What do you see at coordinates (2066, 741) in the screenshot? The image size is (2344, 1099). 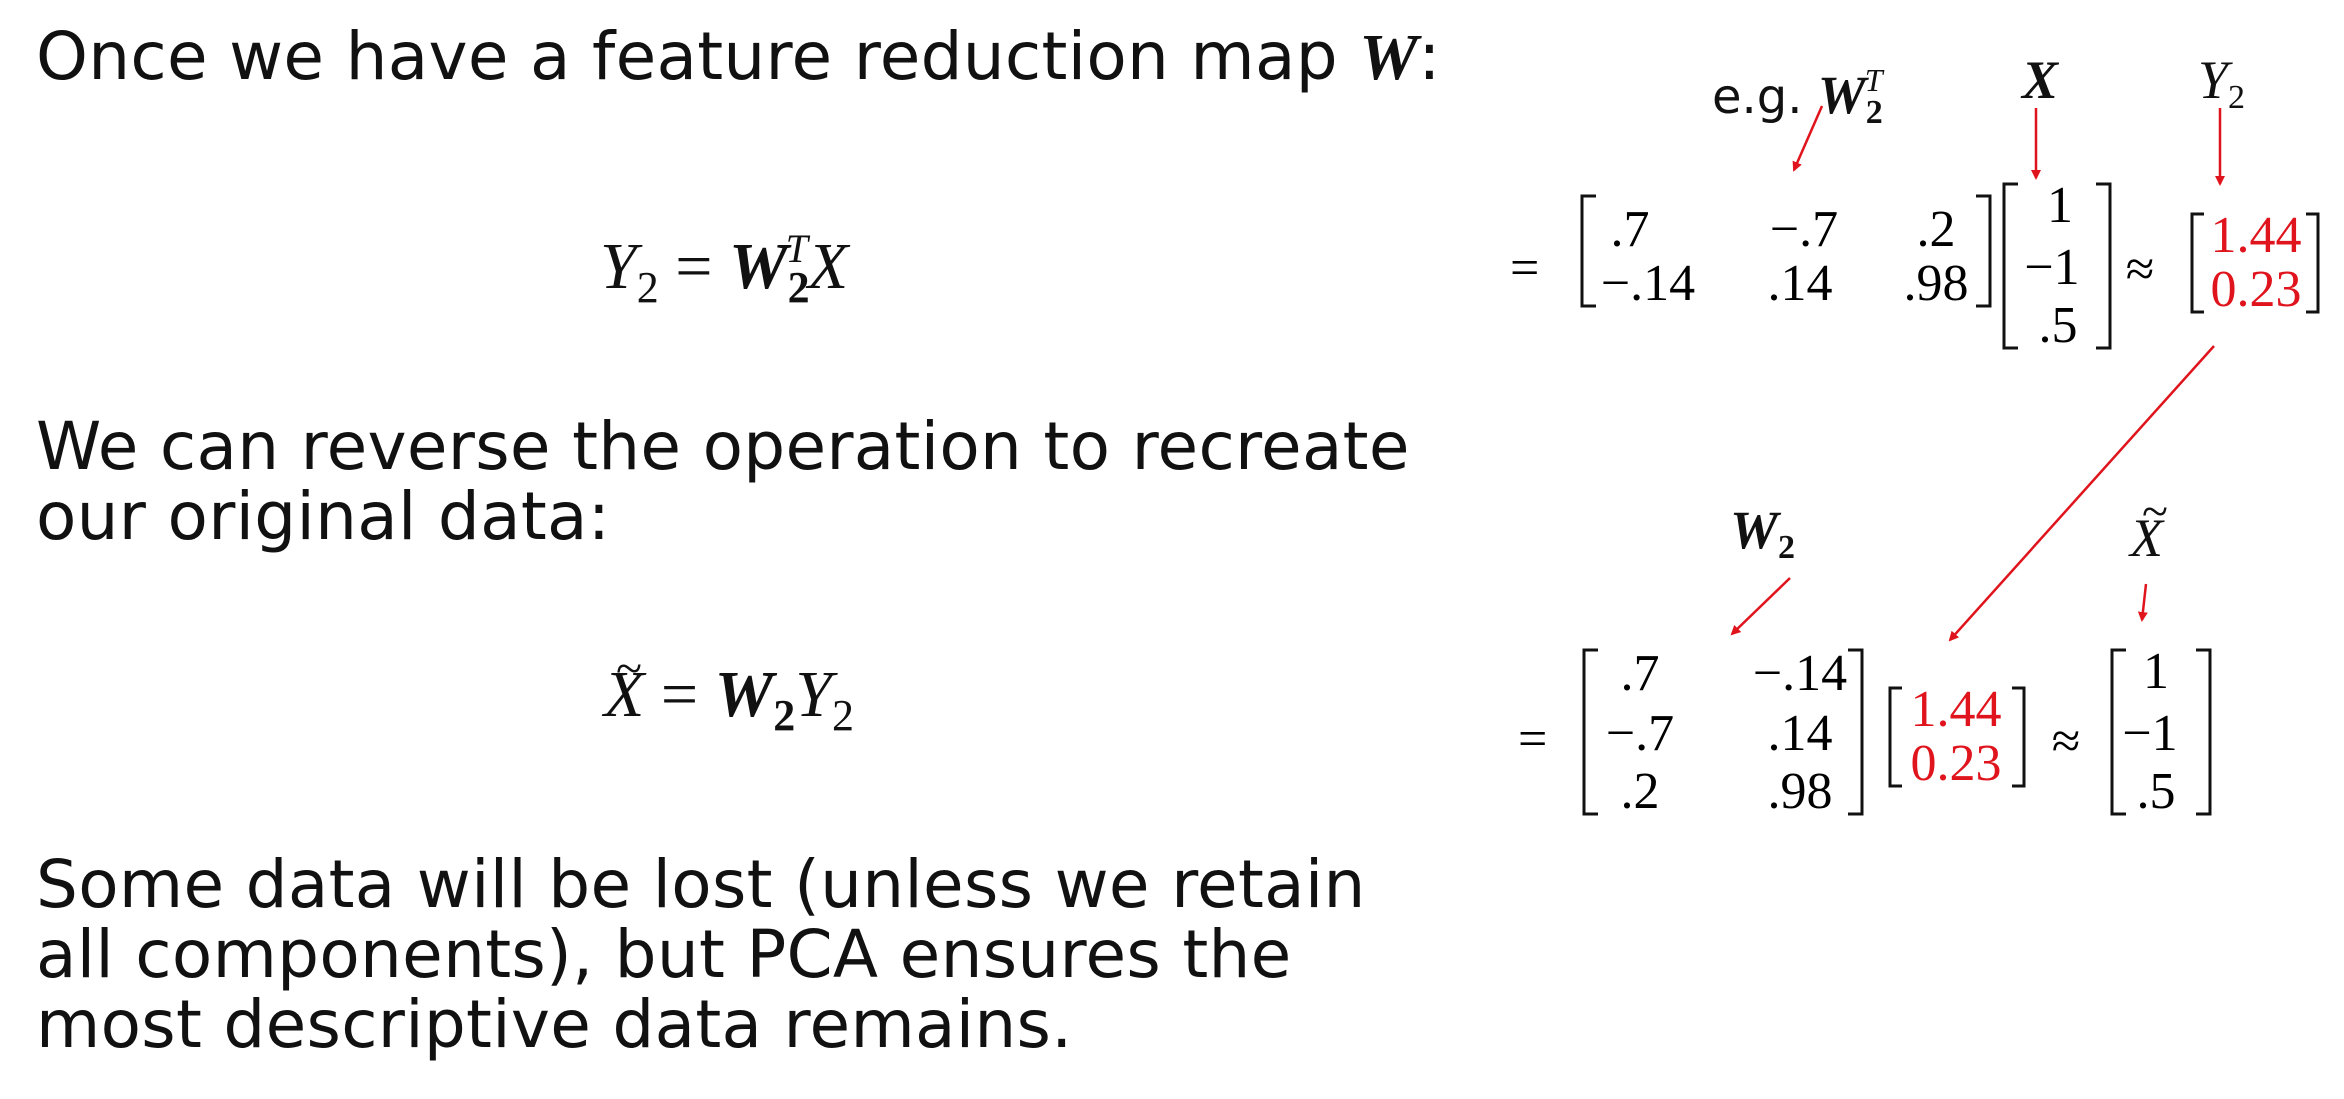 I see `m2-approx: ≈` at bounding box center [2066, 741].